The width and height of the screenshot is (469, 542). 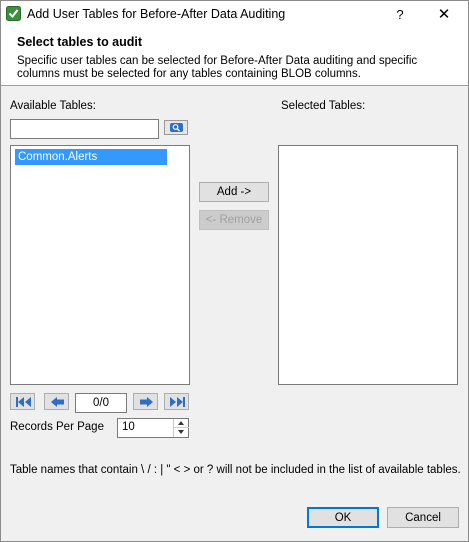 I want to click on page-indicator: 0/0, so click(x=101, y=403).